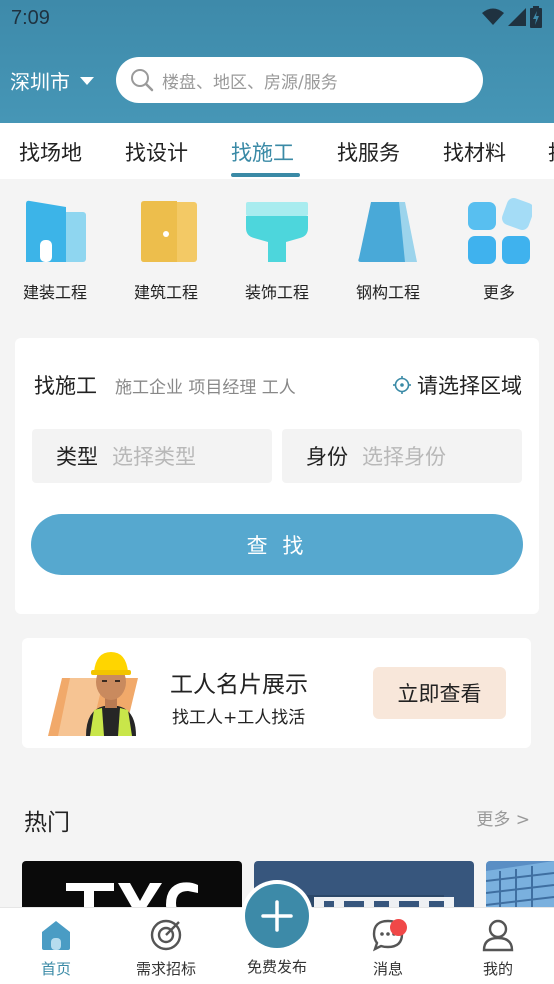  What do you see at coordinates (474, 152) in the screenshot?
I see `tab-material: 找材料` at bounding box center [474, 152].